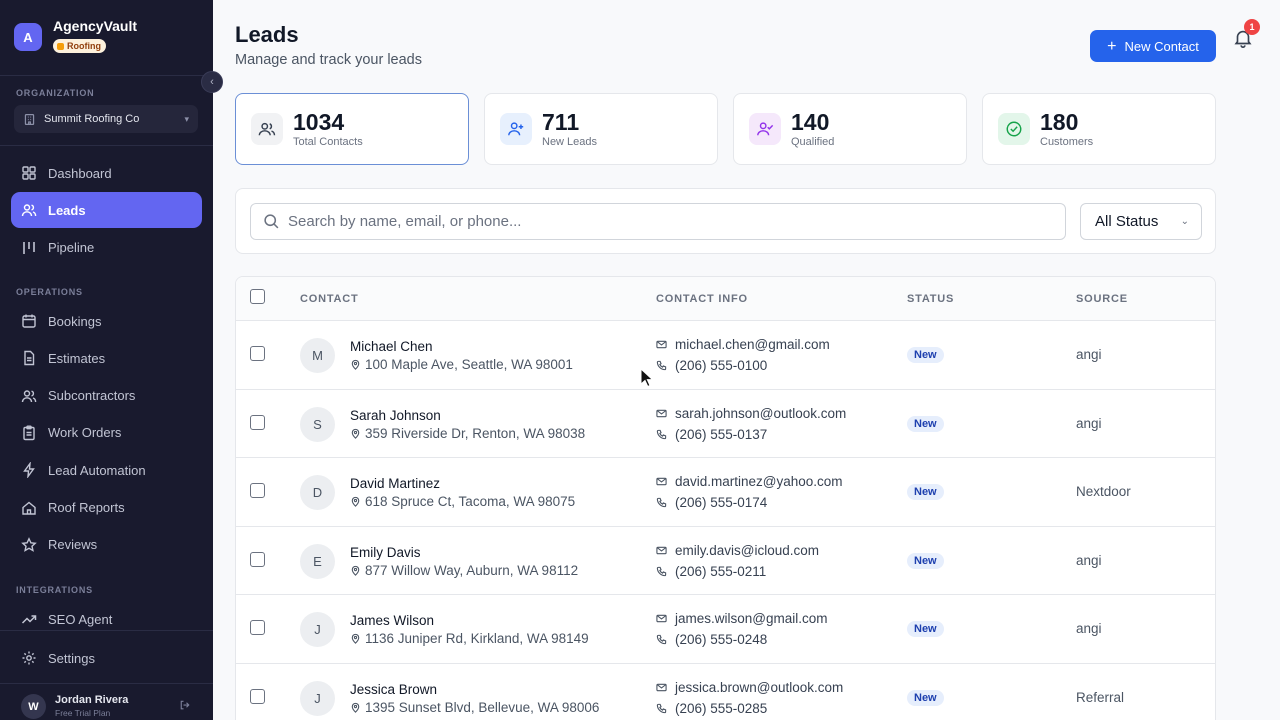  I want to click on contact-phone: (206) 555-0174, so click(711, 502).